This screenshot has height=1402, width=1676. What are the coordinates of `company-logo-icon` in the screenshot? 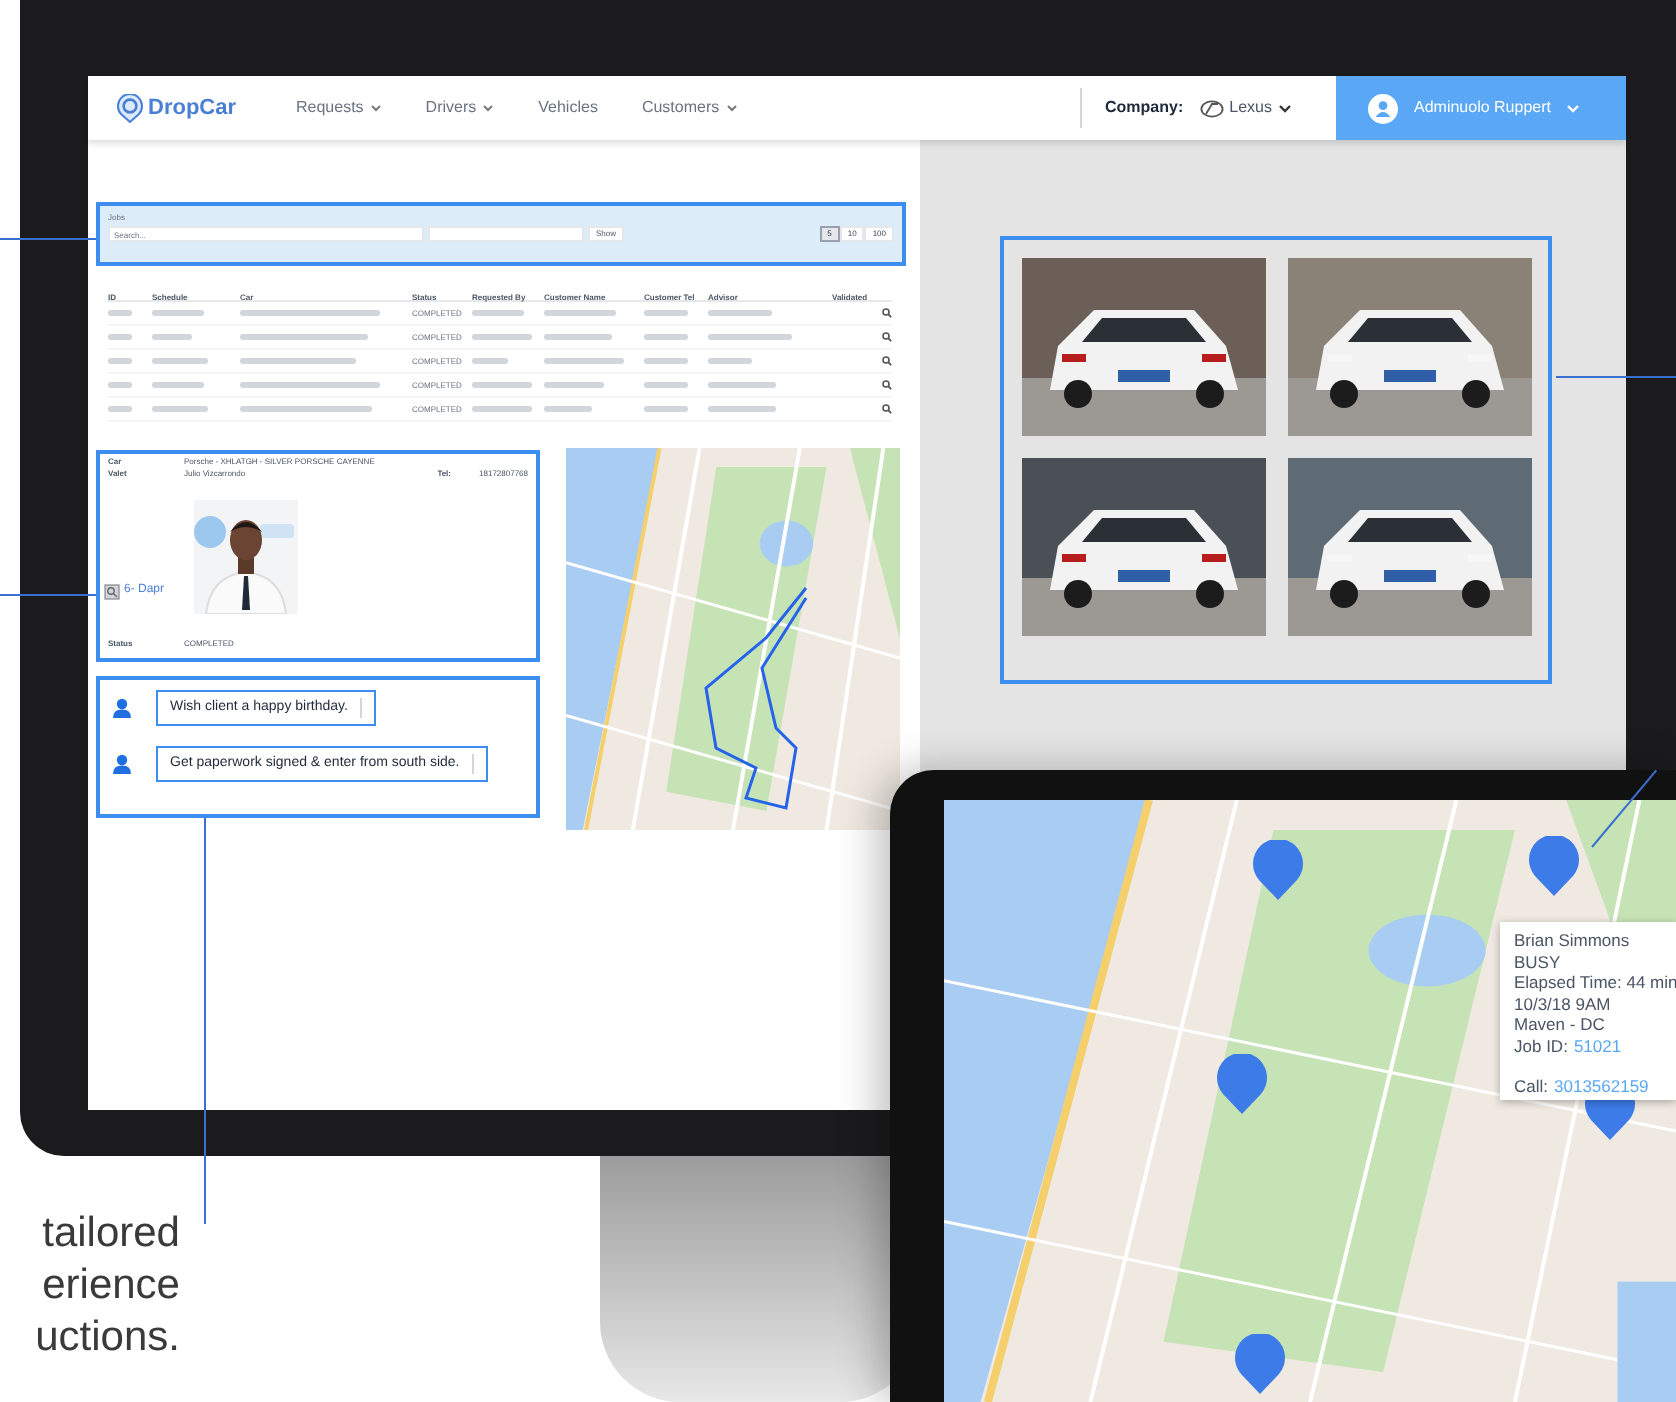 It's located at (1211, 108).